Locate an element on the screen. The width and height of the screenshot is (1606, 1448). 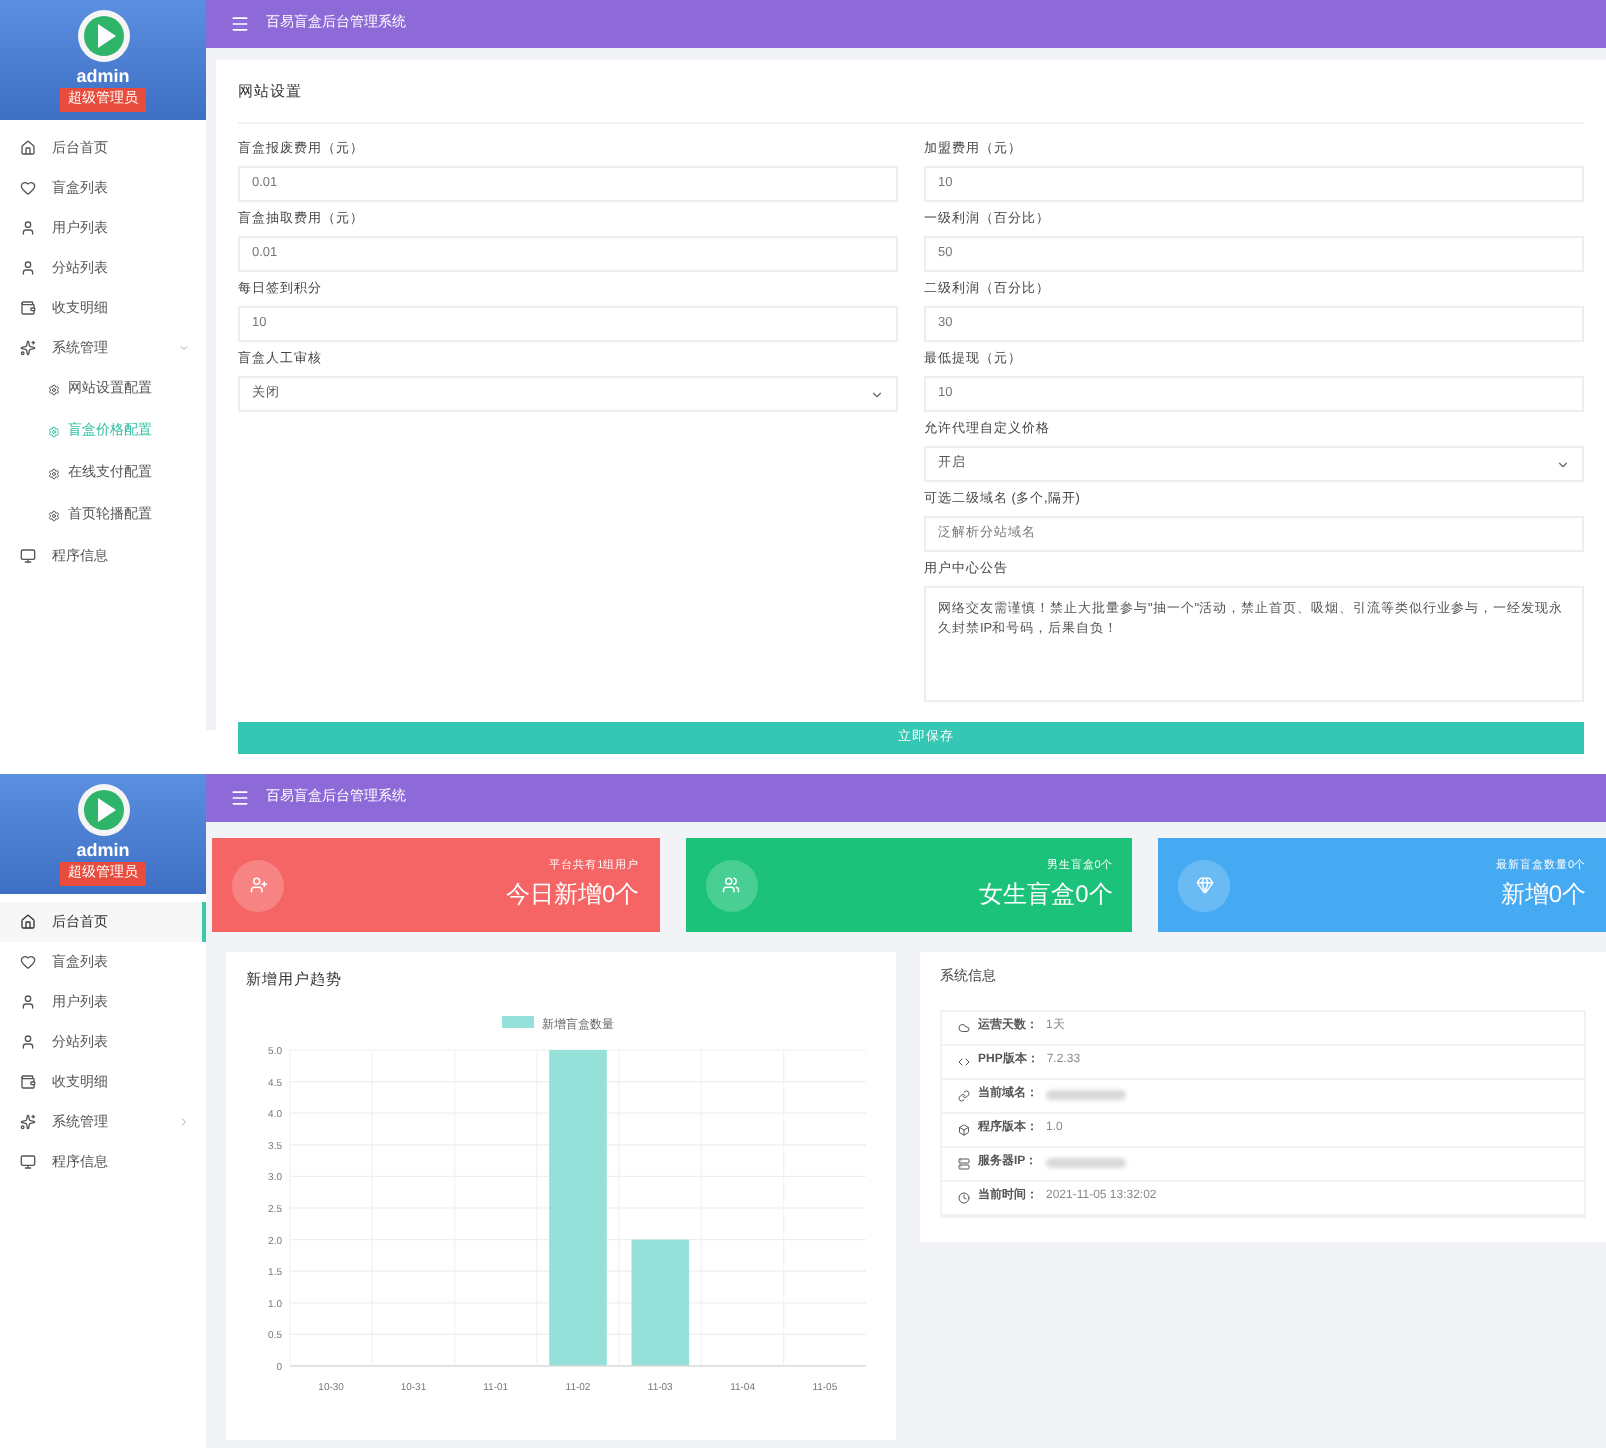
server-icon is located at coordinates (964, 1163).